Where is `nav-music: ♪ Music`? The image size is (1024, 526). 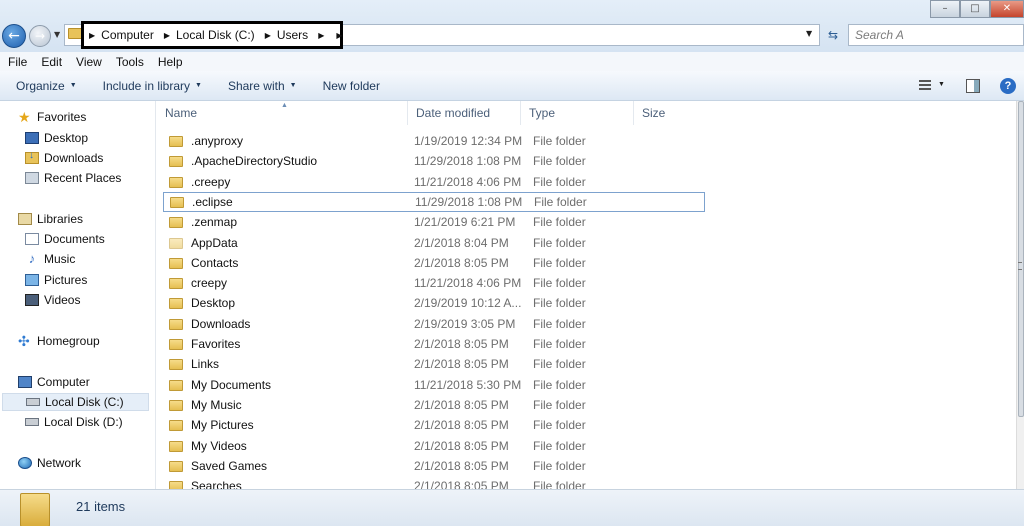
nav-music: ♪ Music is located at coordinates (50, 259).